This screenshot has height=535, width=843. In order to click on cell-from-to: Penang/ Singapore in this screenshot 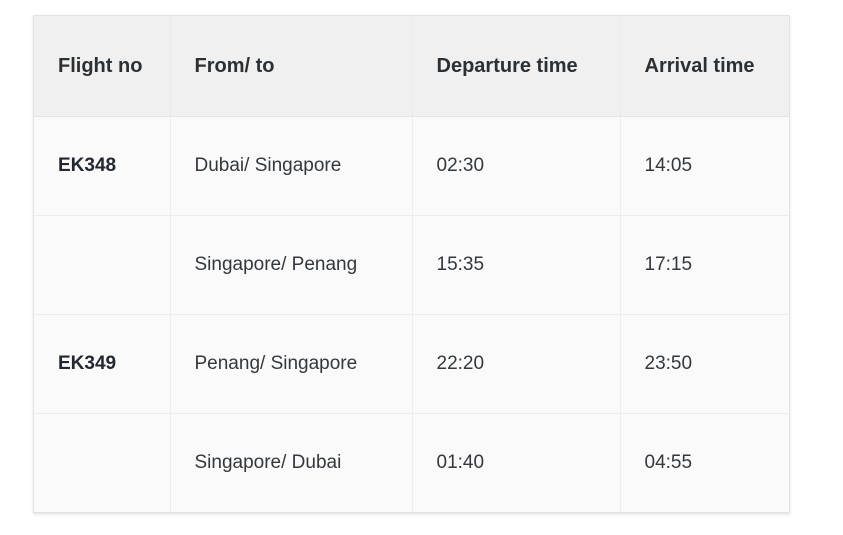, I will do `click(291, 364)`.